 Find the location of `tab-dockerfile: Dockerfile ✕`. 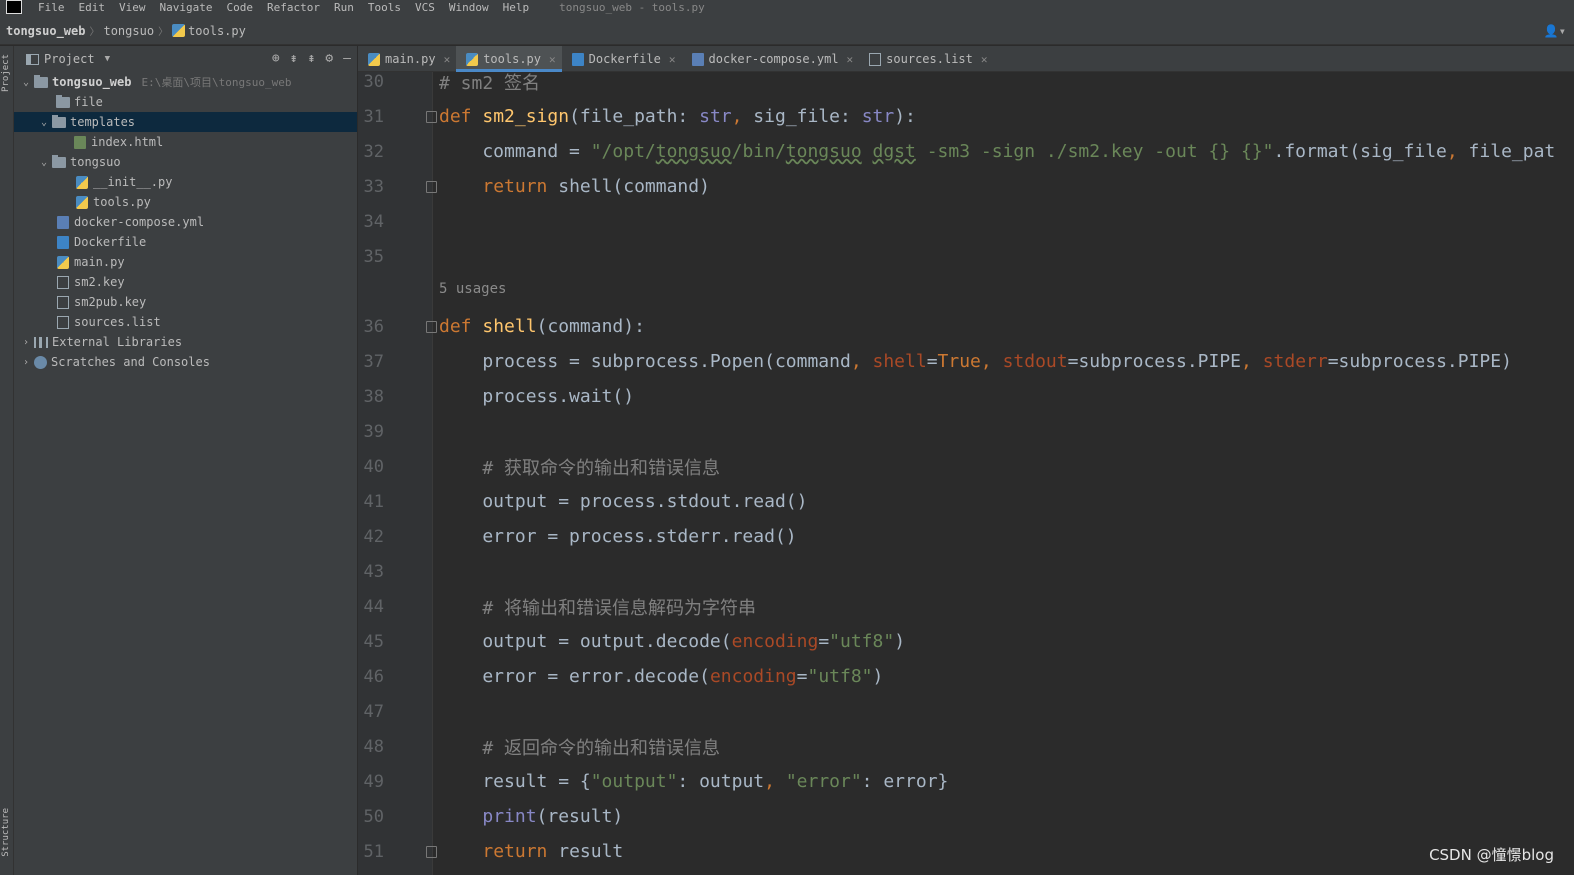

tab-dockerfile: Dockerfile ✕ is located at coordinates (622, 59).